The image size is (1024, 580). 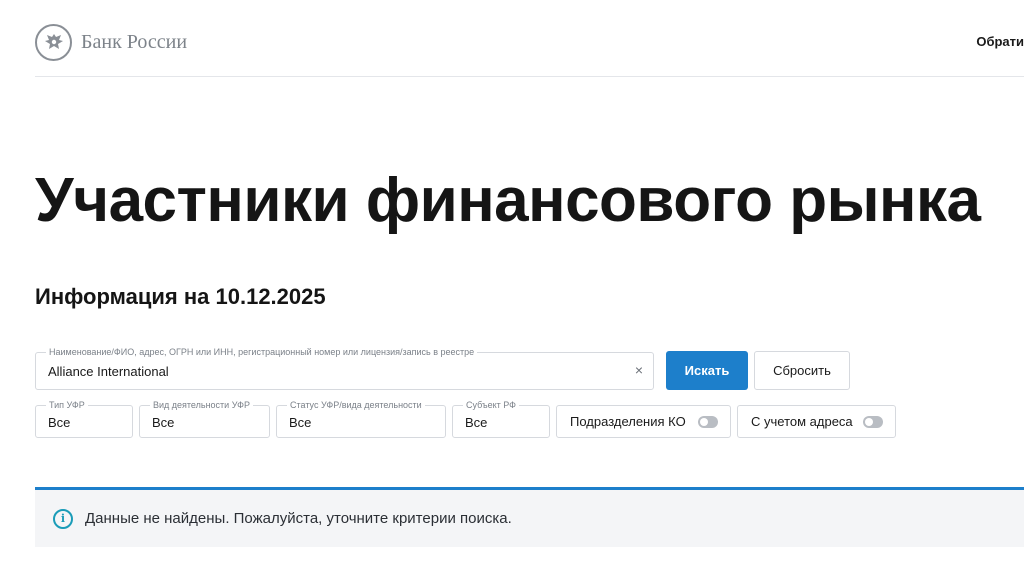 What do you see at coordinates (356, 405) in the screenshot?
I see `filter-label: Статус УФР/вида деятельности` at bounding box center [356, 405].